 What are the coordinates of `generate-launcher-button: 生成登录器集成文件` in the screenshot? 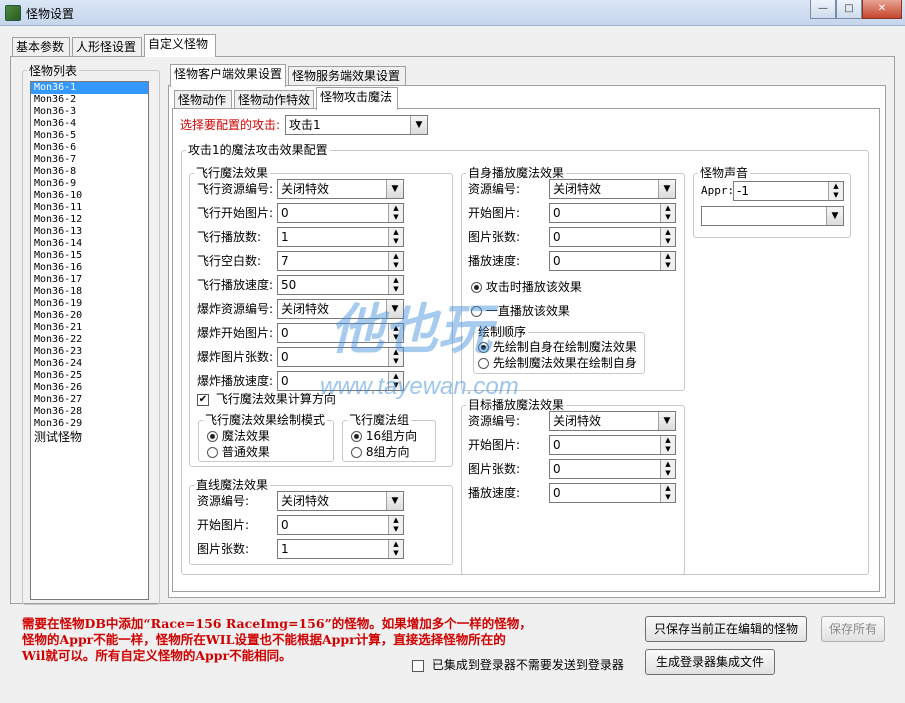 It's located at (710, 662).